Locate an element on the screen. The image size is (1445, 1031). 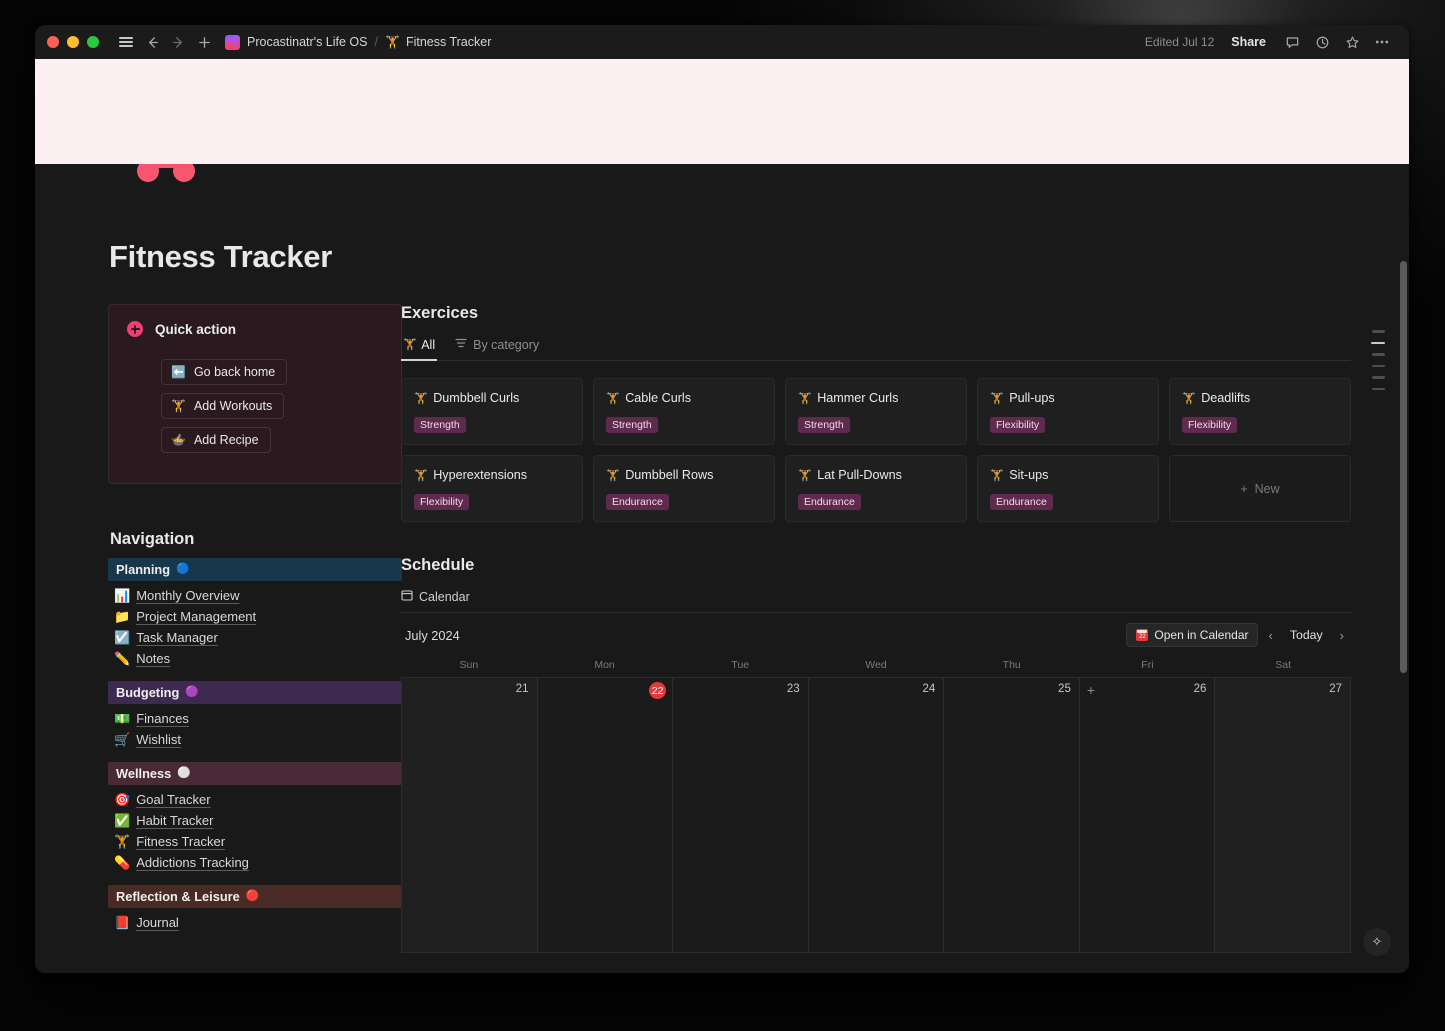
plus-icon is located at coordinates (204, 42).